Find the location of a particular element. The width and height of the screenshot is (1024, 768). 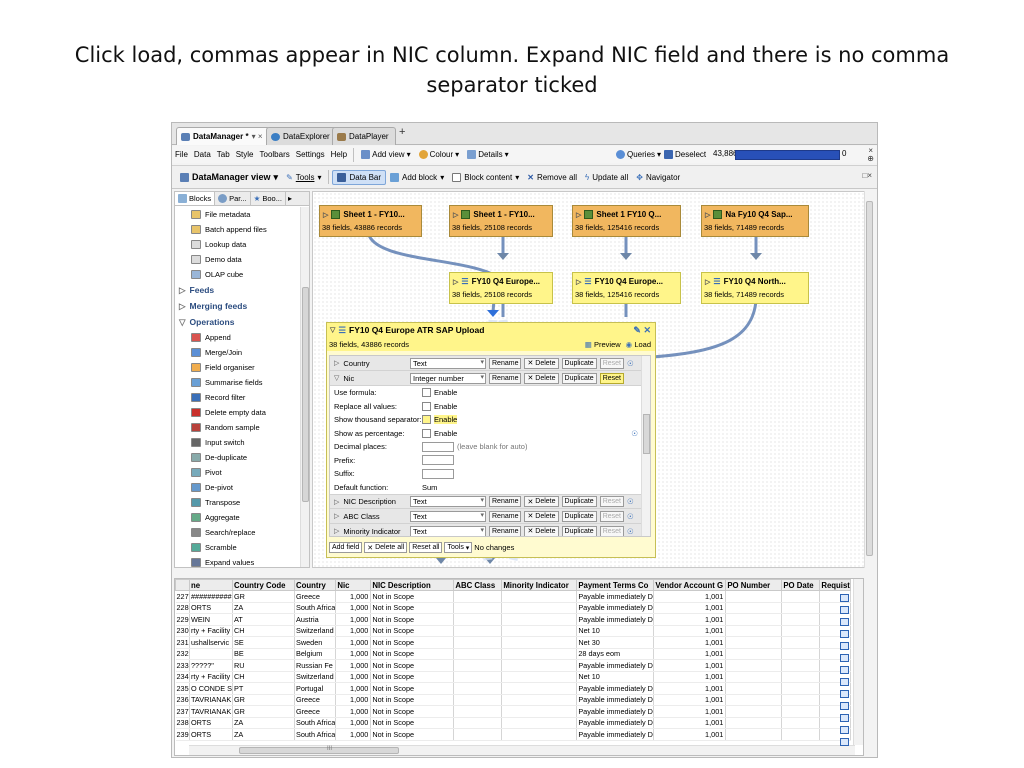

block-item-input-switch: Input switch is located at coordinates (238, 442).